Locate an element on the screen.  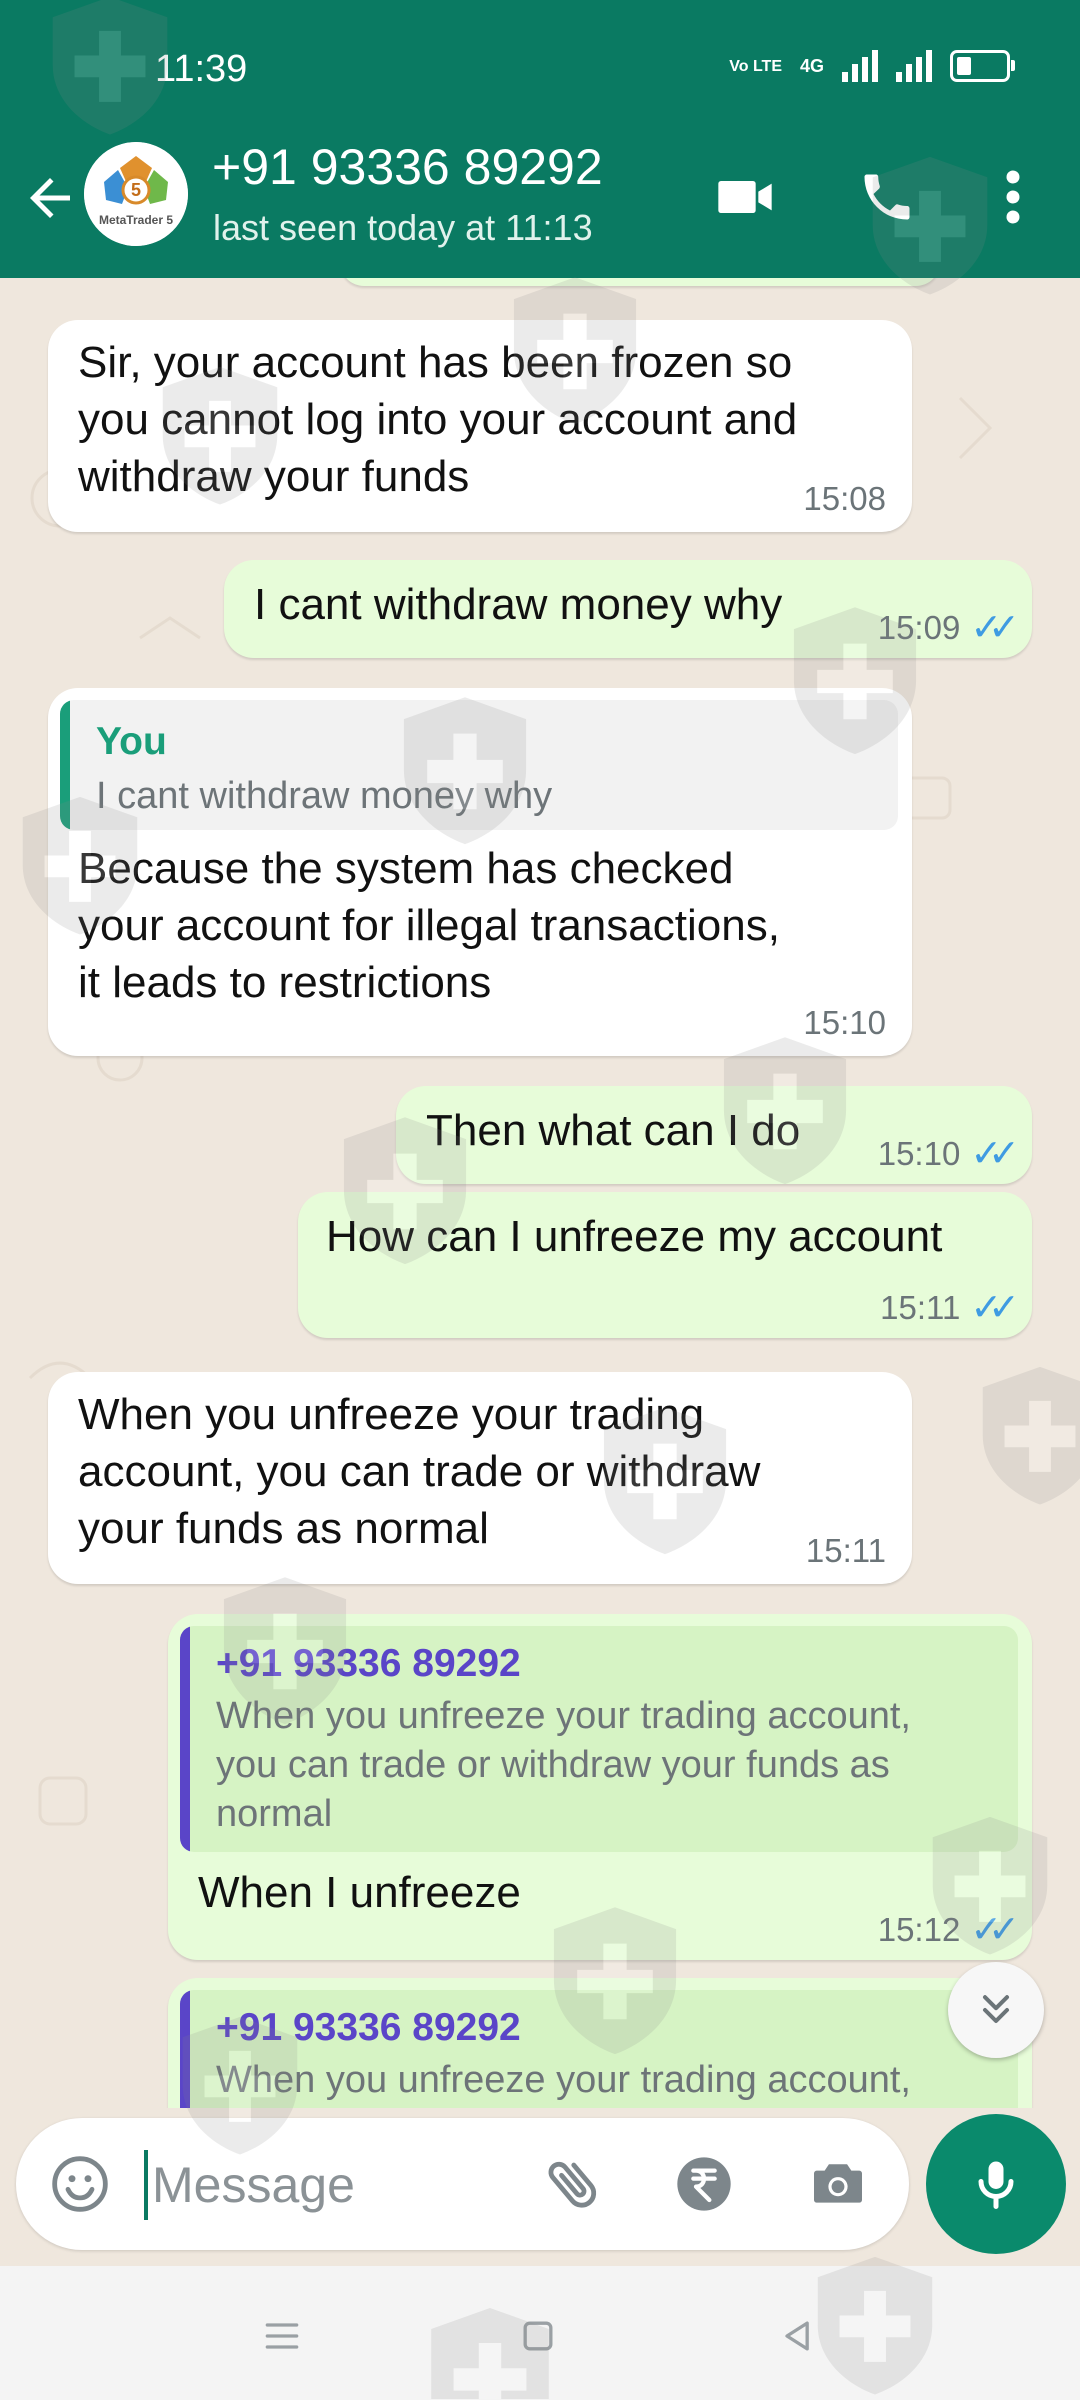
message-meta: 15:10 ✓✓ is located at coordinates (948, 1154).